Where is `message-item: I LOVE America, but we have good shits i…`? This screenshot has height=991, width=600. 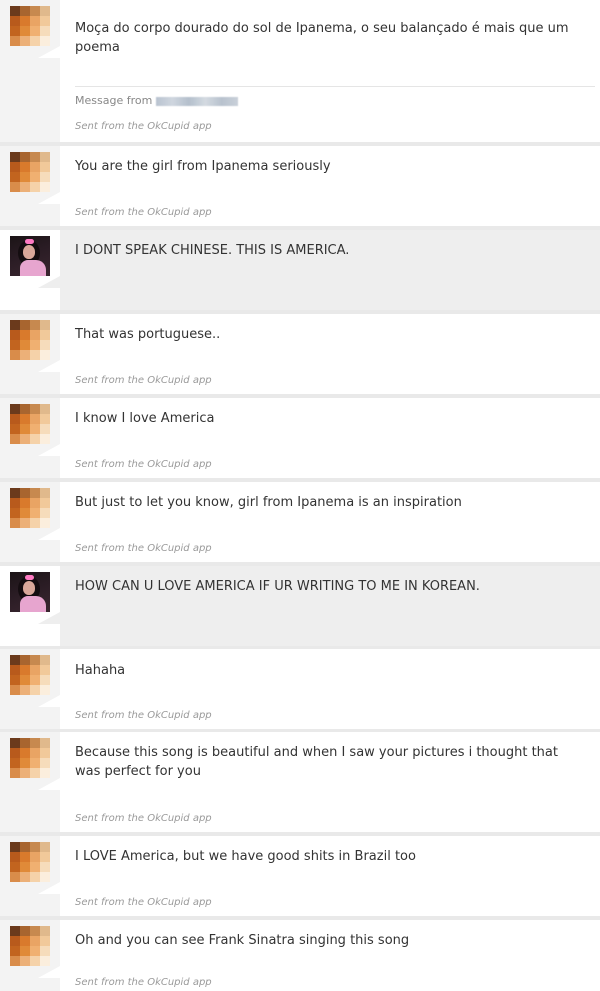 message-item: I LOVE America, but we have good shits i… is located at coordinates (300, 876).